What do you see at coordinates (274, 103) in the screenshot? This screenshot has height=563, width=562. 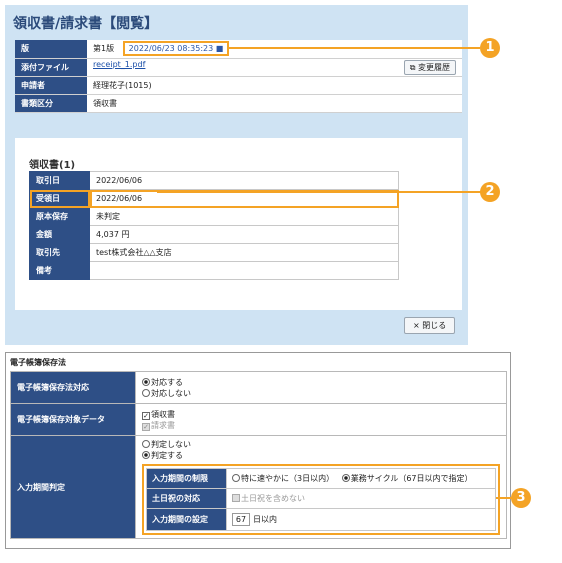 I see `doc-category-value: 領収書` at bounding box center [274, 103].